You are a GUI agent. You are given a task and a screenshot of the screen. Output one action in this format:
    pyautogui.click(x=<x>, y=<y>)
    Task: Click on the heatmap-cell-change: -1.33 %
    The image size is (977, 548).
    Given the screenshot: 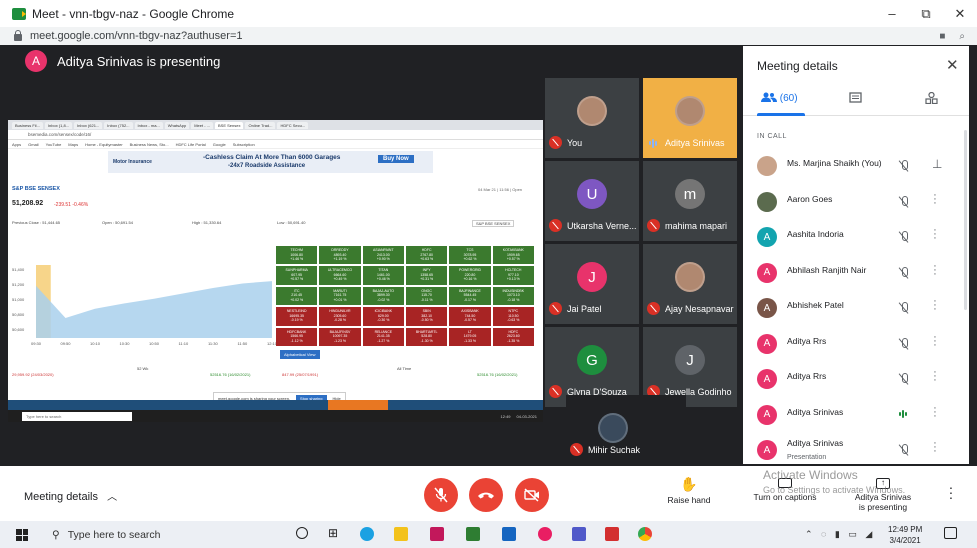 What is the action you would take?
    pyautogui.click(x=470, y=340)
    